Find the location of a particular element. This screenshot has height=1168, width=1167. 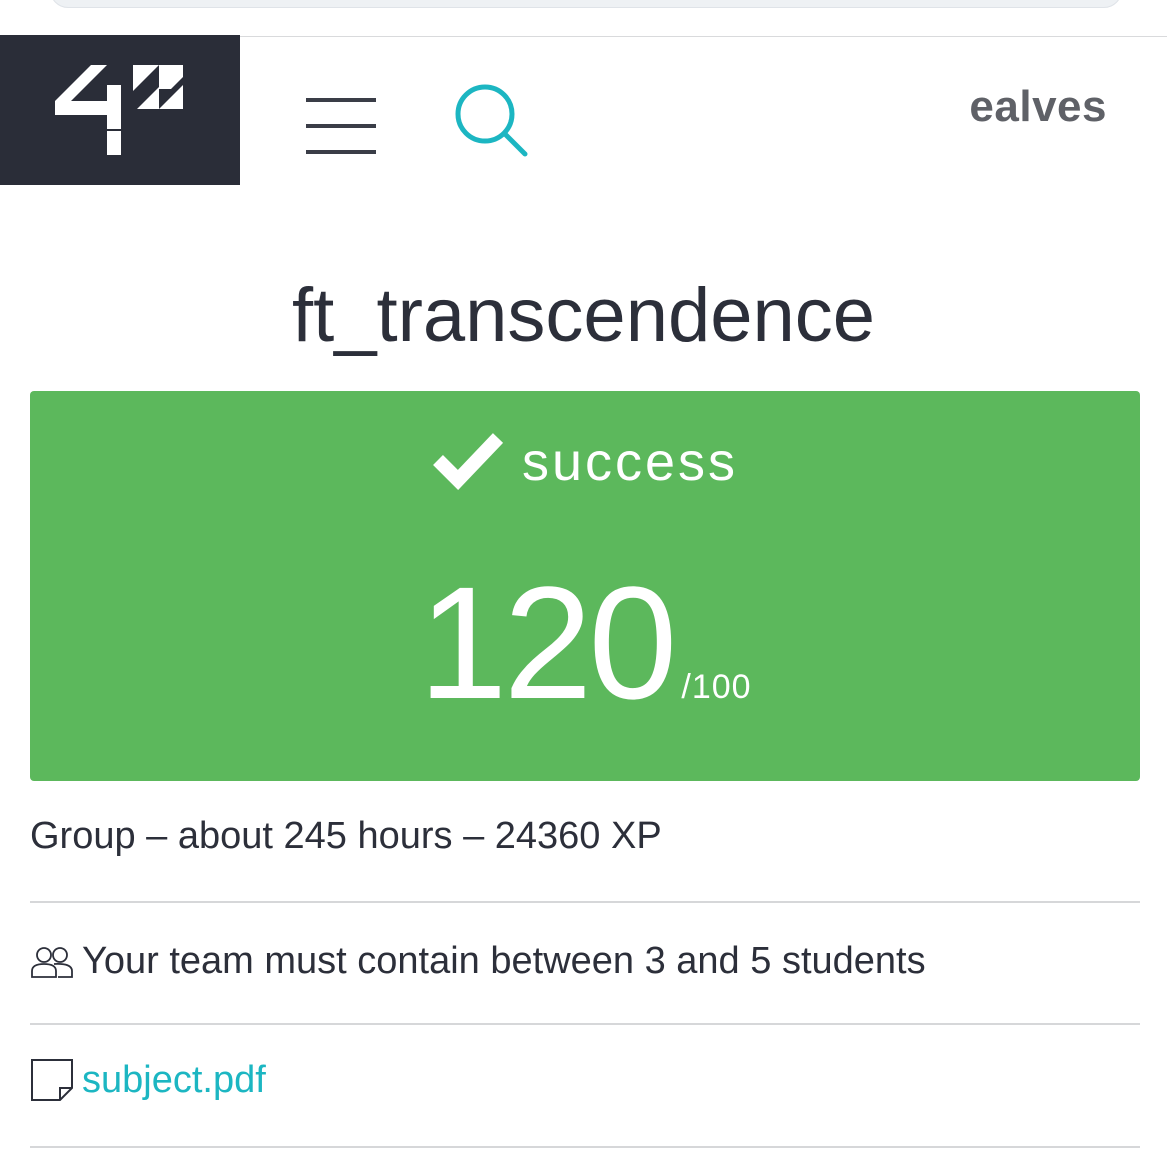

42-logo is located at coordinates (120, 110).